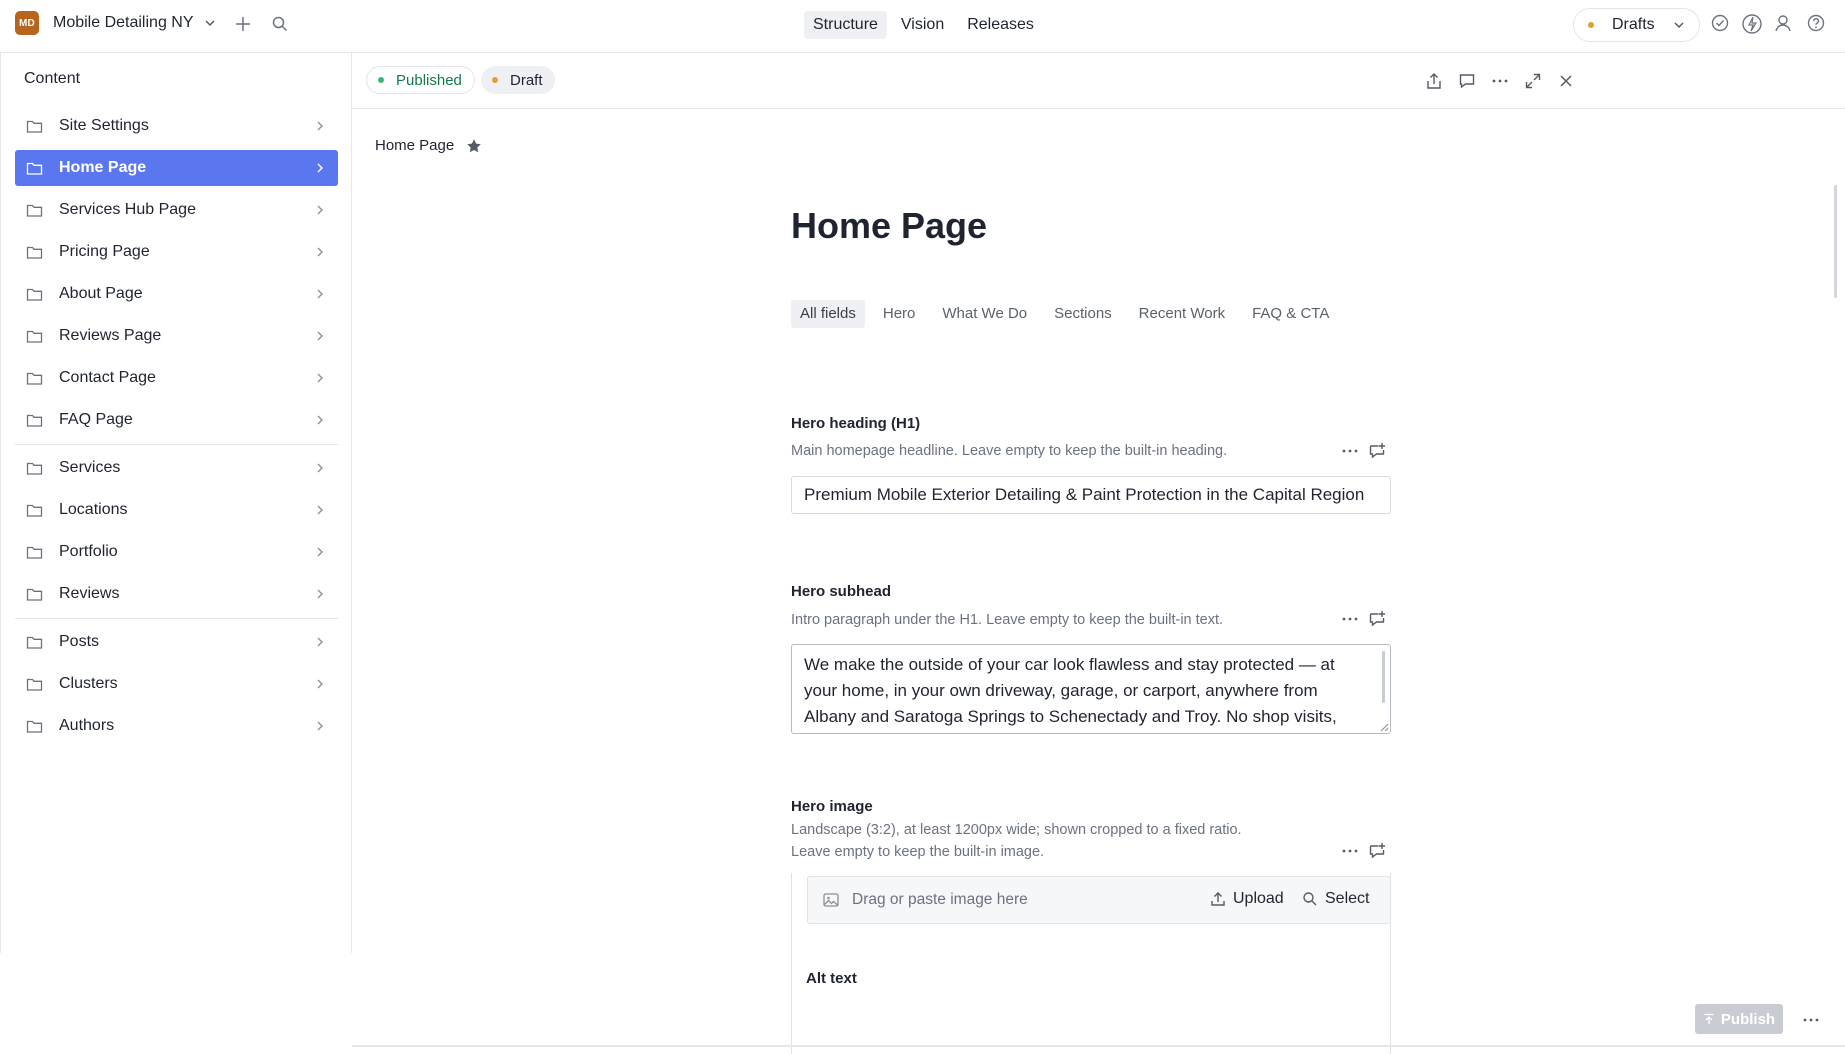  Describe the element at coordinates (176, 510) in the screenshot. I see `sidebar-item-locations: Locations` at that location.